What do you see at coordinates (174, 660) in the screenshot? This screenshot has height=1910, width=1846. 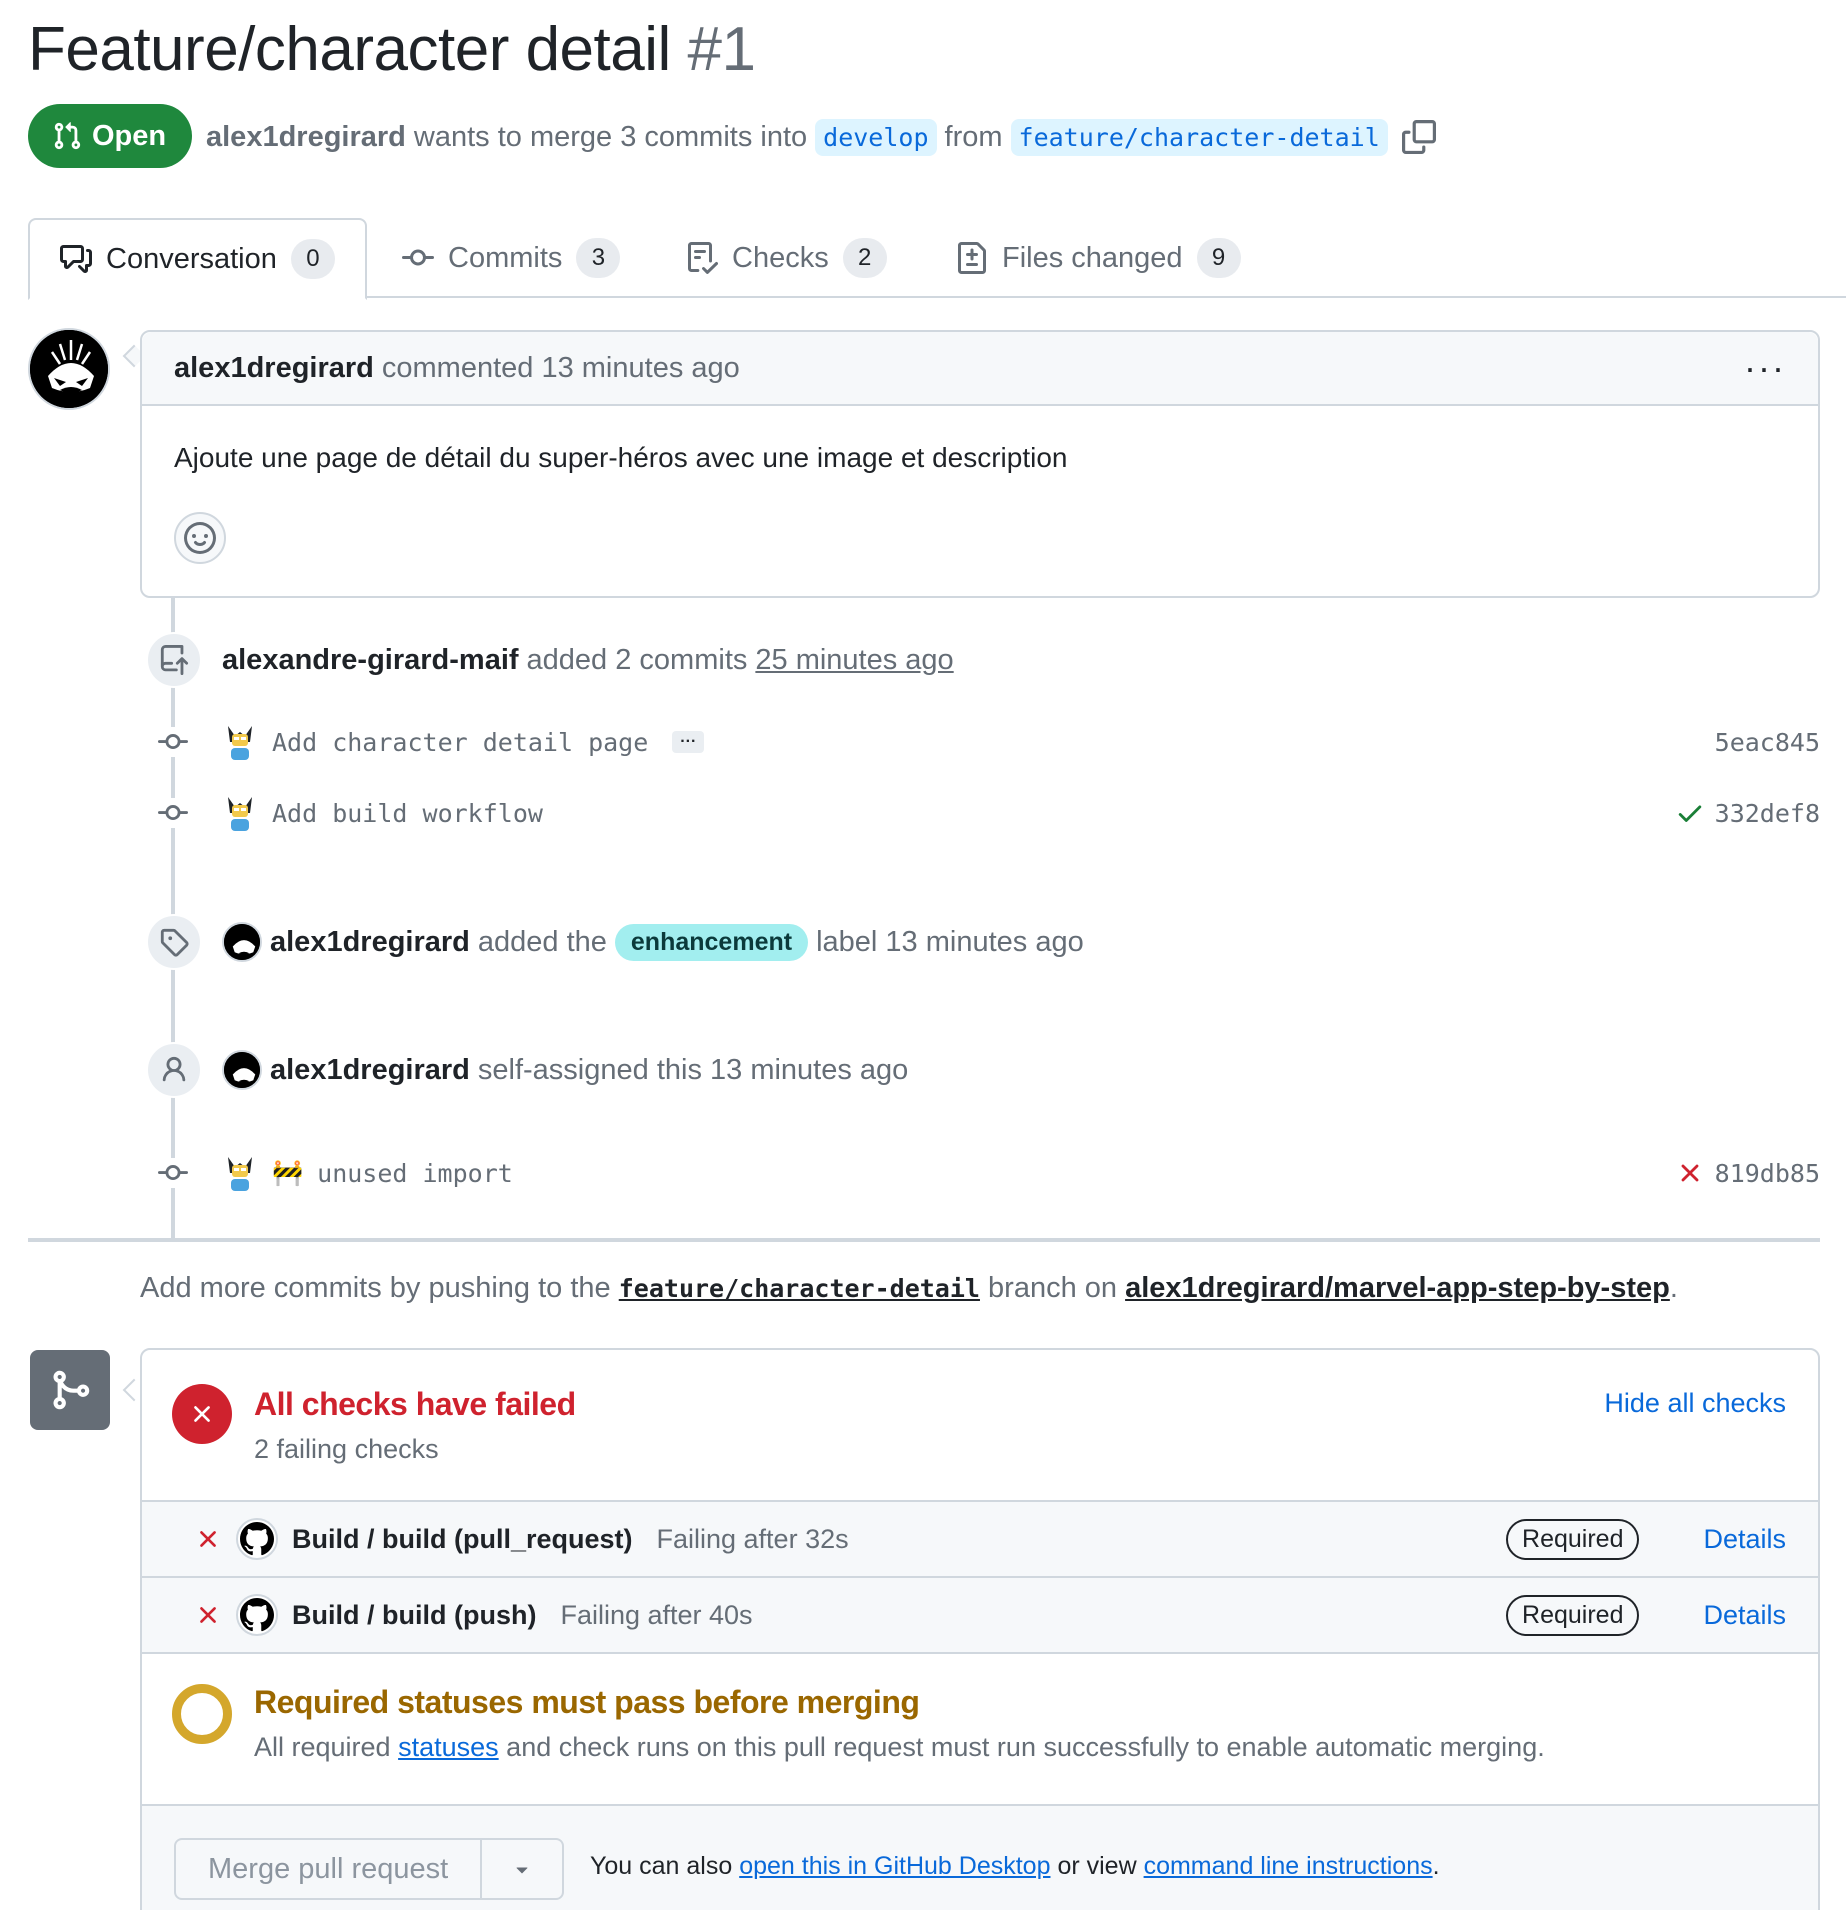 I see `push-event-badge` at bounding box center [174, 660].